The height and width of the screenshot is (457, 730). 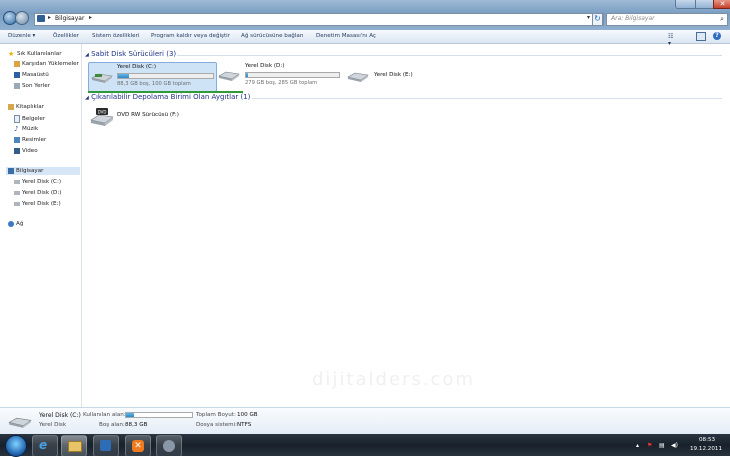 What do you see at coordinates (148, 115) in the screenshot?
I see `drive-f-name: DVD RW Sürücüsü (F:)` at bounding box center [148, 115].